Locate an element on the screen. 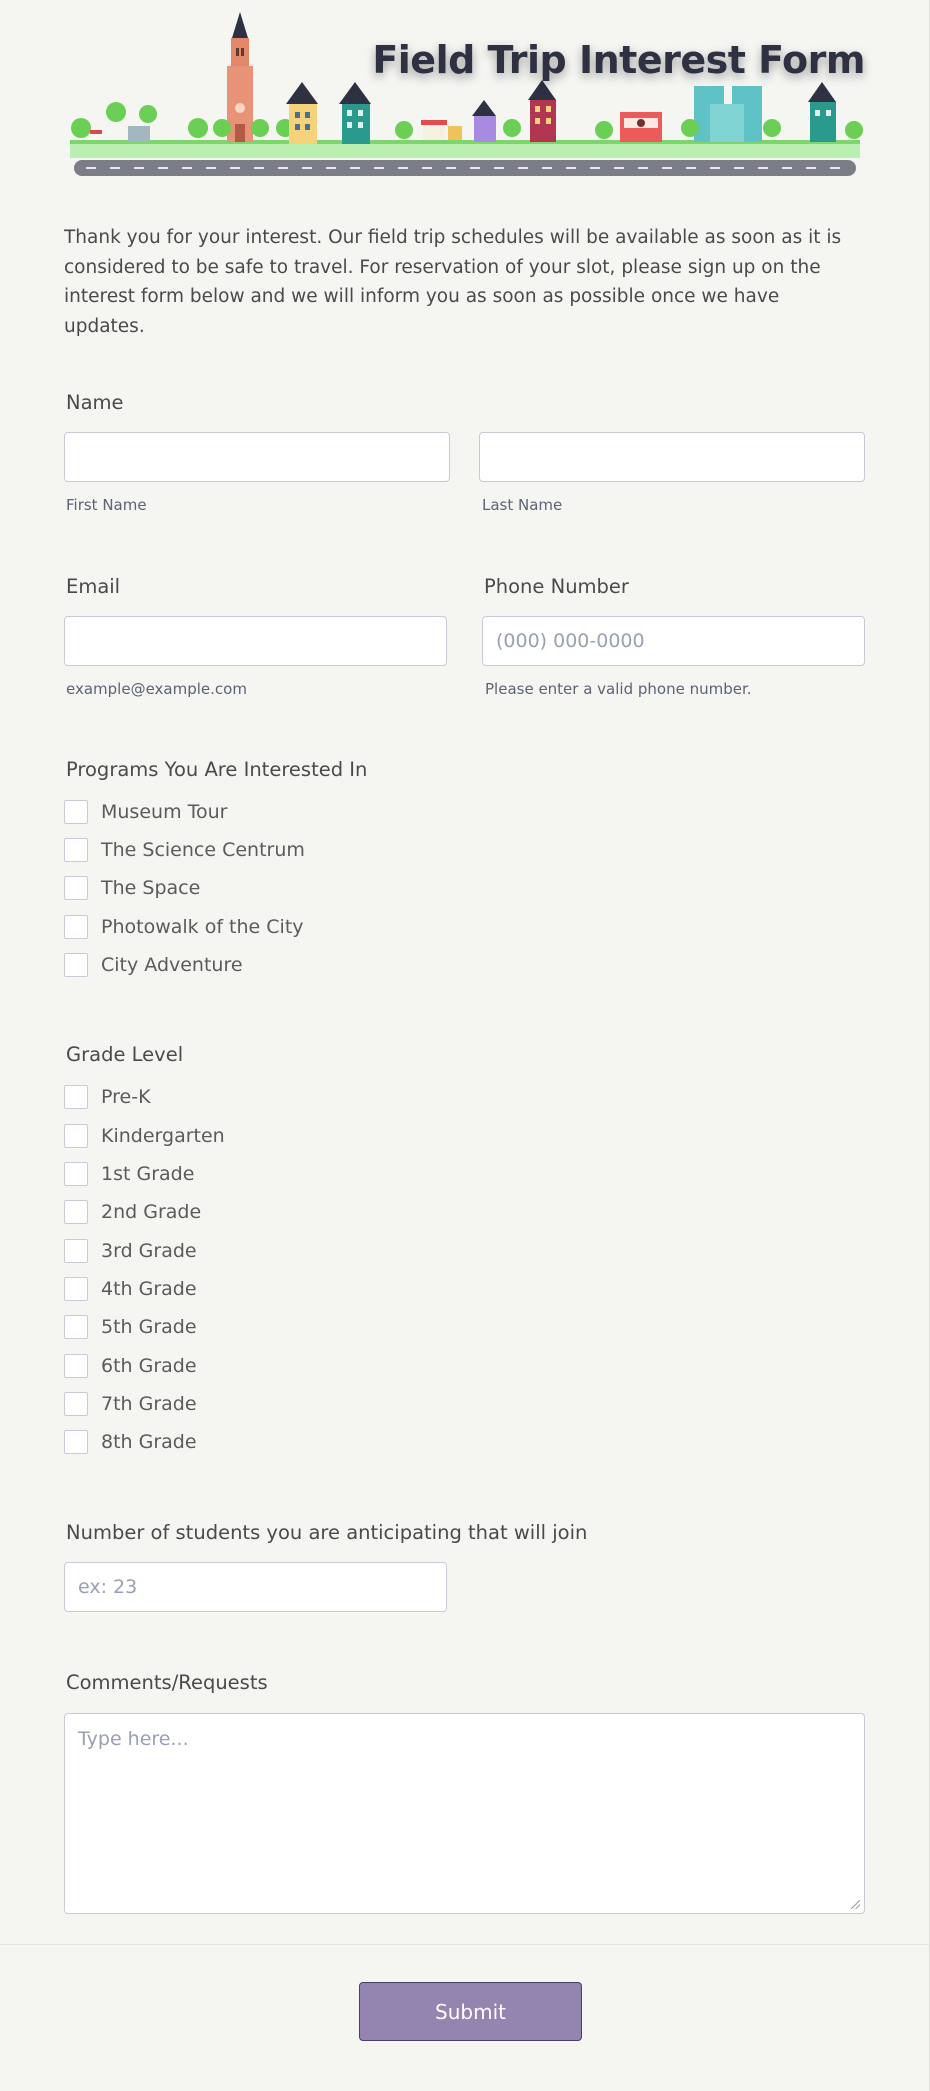 This screenshot has height=2091, width=930. email-field is located at coordinates (255, 641).